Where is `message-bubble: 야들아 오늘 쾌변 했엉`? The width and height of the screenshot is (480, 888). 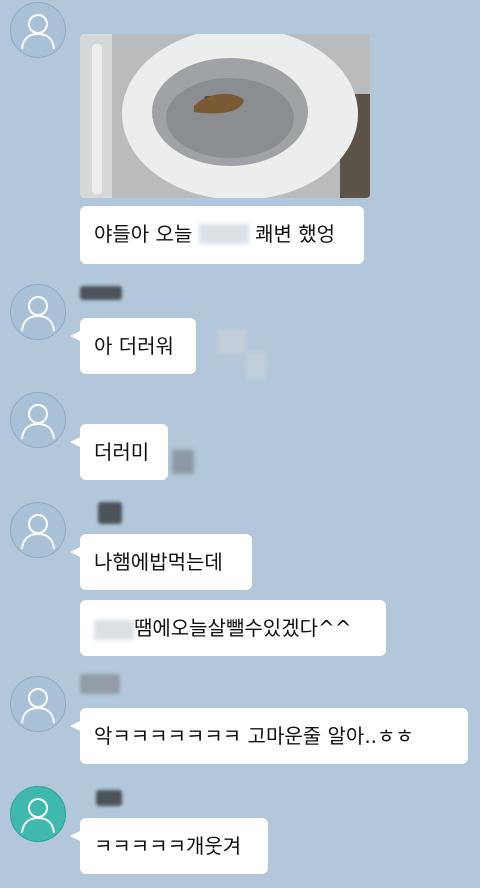 message-bubble: 야들아 오늘 쾌변 했엉 is located at coordinates (222, 235).